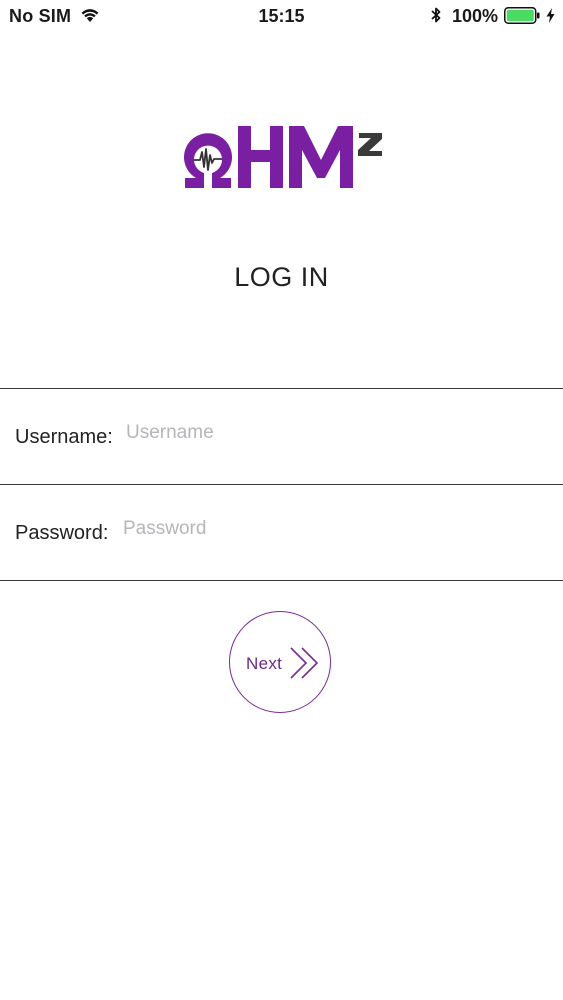  I want to click on username-label: Username:, so click(64, 437).